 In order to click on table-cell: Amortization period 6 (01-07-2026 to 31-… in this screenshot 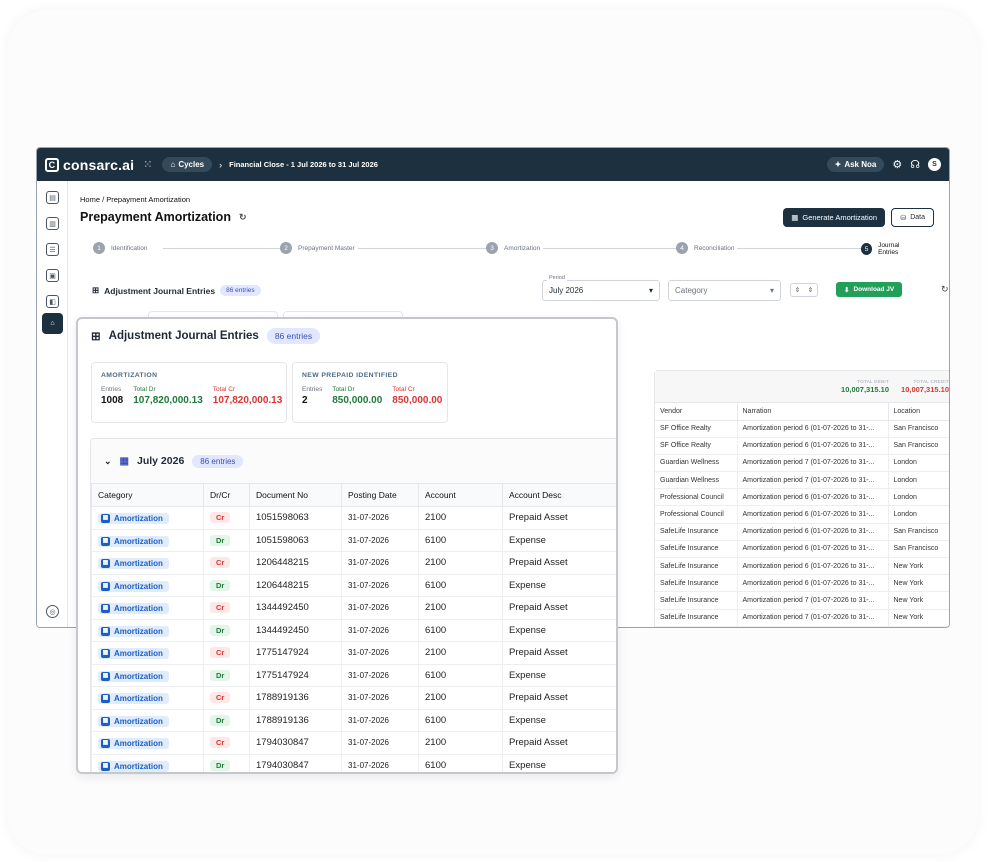, I will do `click(813, 583)`.